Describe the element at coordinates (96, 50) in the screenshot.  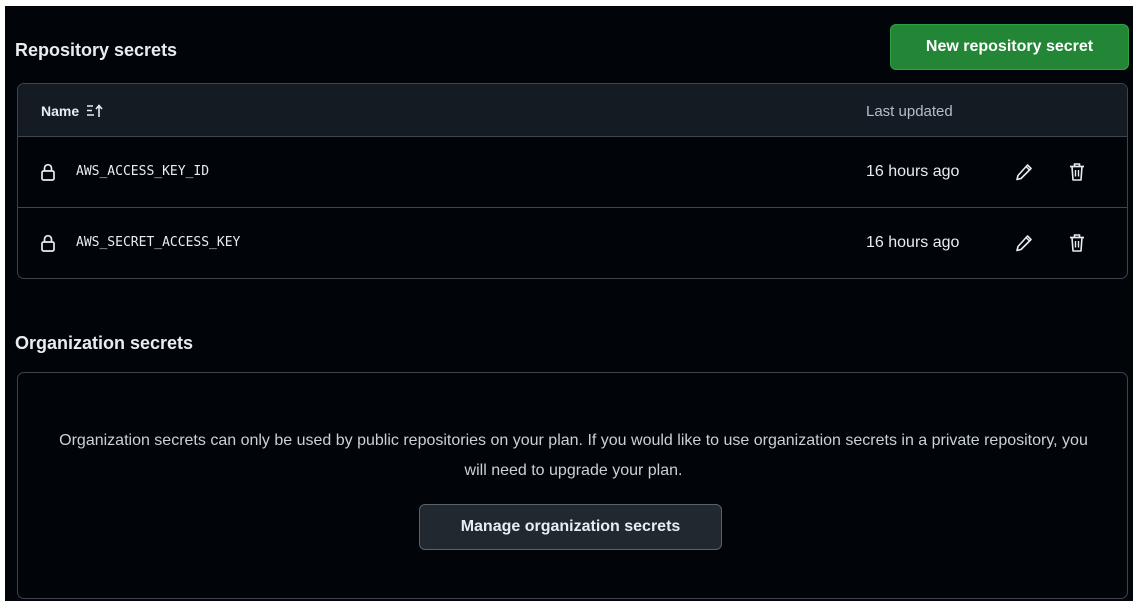
I see `repository-secrets-title: Repository secrets` at that location.